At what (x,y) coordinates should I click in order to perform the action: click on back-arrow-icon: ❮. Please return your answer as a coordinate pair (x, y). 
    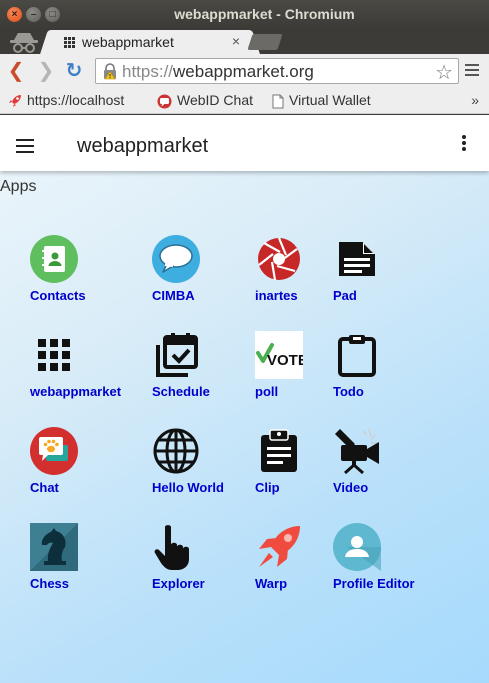
    Looking at the image, I should click on (16, 71).